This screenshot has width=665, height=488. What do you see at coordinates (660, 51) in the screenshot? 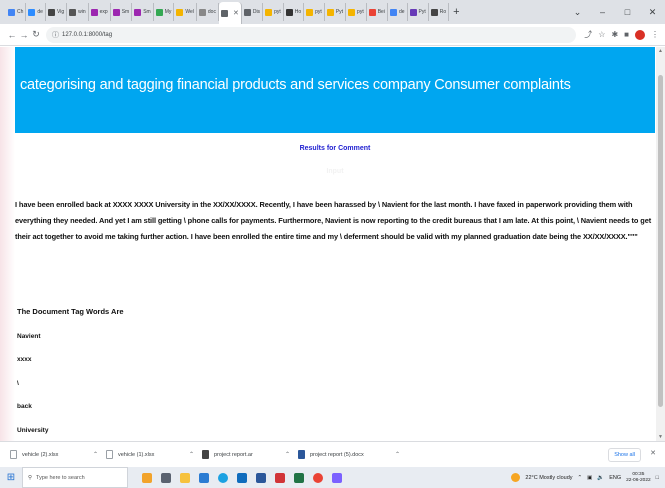
I see `scroll-up-icon: ▲` at bounding box center [660, 51].